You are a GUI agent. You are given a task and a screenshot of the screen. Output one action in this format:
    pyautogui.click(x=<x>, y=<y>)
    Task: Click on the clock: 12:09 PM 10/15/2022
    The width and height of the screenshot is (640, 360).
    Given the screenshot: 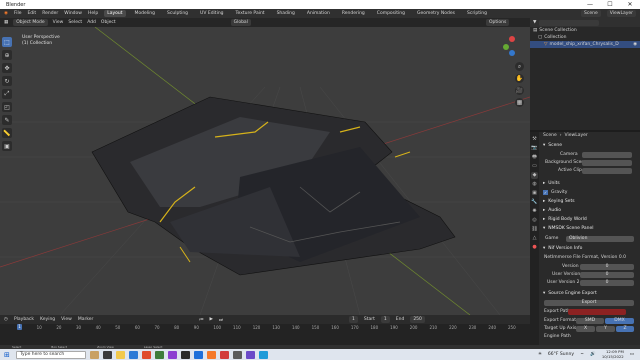 What is the action you would take?
    pyautogui.click(x=613, y=354)
    